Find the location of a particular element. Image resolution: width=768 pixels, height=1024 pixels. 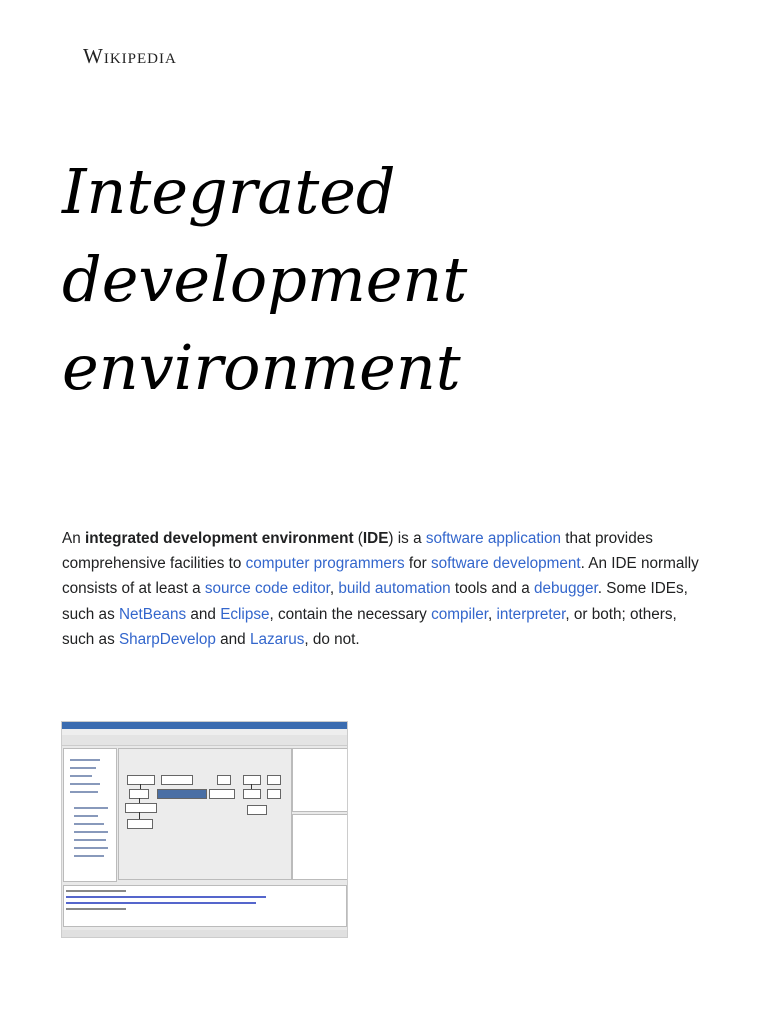

title-line: environment is located at coordinates (261, 367).